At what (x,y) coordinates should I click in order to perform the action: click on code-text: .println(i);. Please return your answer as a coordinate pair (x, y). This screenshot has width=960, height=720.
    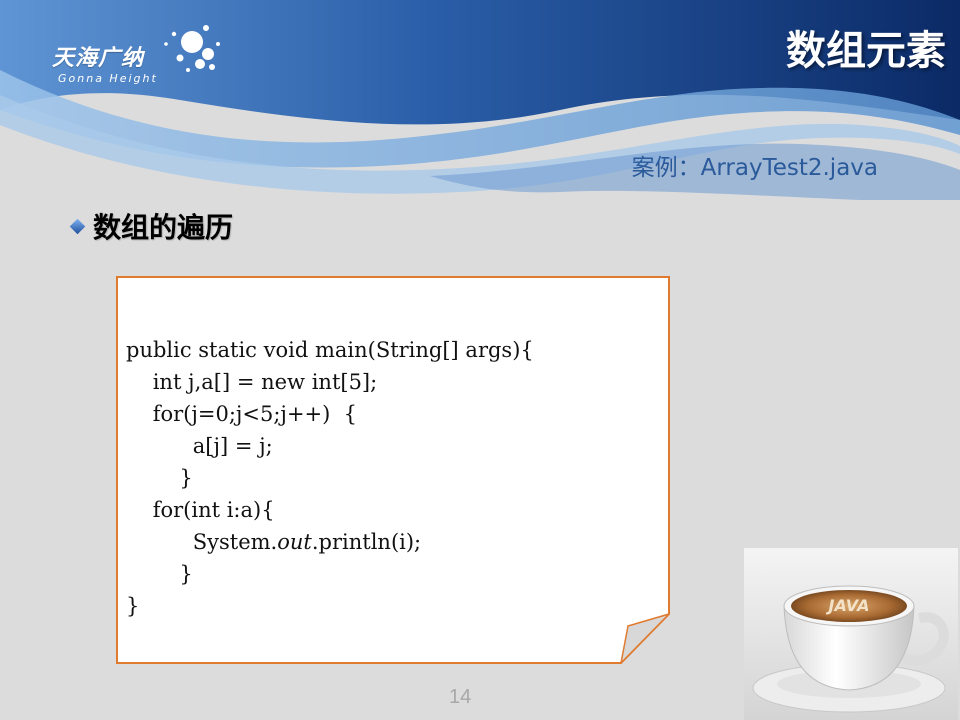
    Looking at the image, I should click on (366, 542).